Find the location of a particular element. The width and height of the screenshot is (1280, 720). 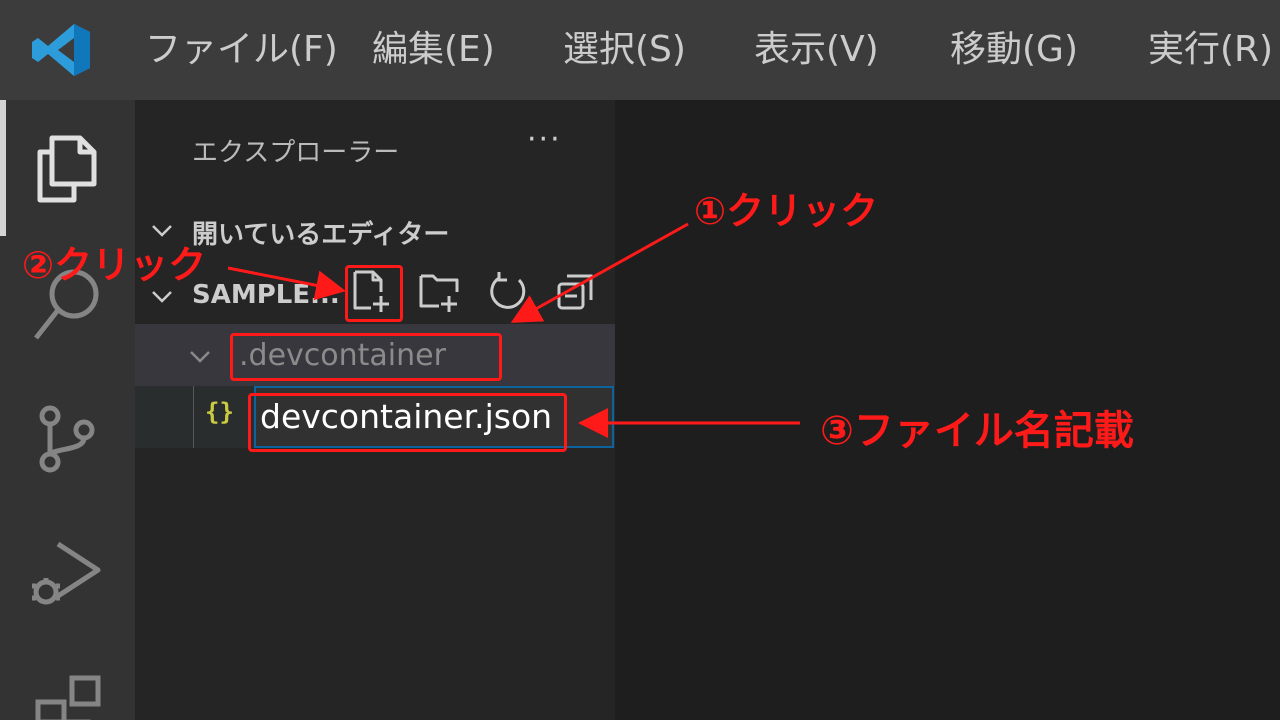

explorer-icon is located at coordinates (68, 168).